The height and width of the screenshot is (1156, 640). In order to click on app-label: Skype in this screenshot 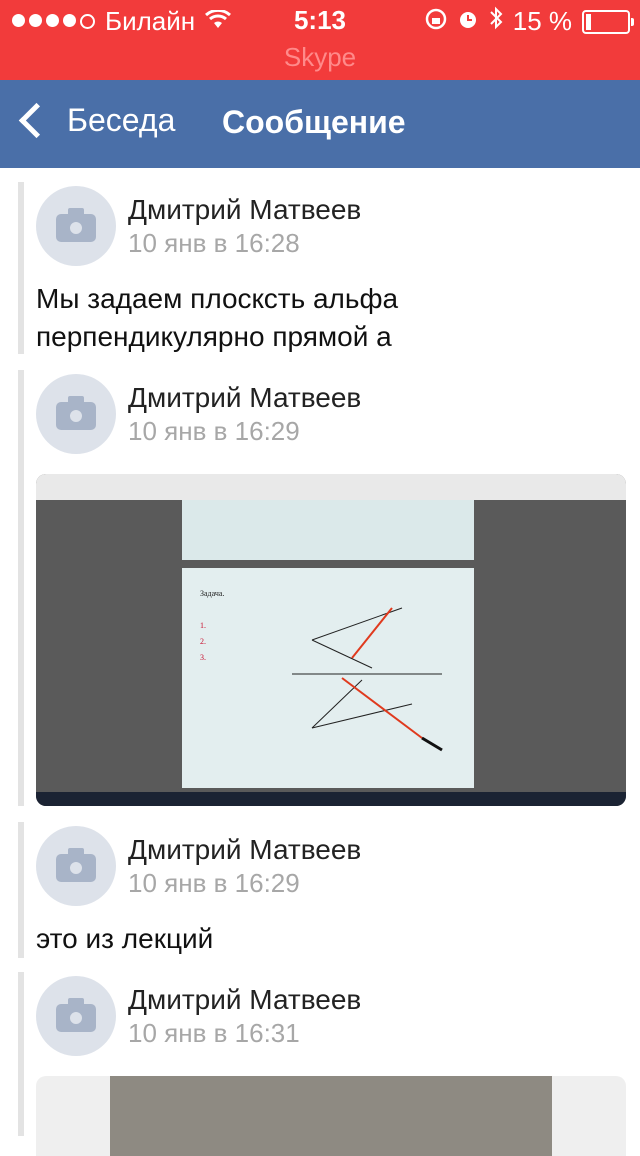, I will do `click(320, 57)`.